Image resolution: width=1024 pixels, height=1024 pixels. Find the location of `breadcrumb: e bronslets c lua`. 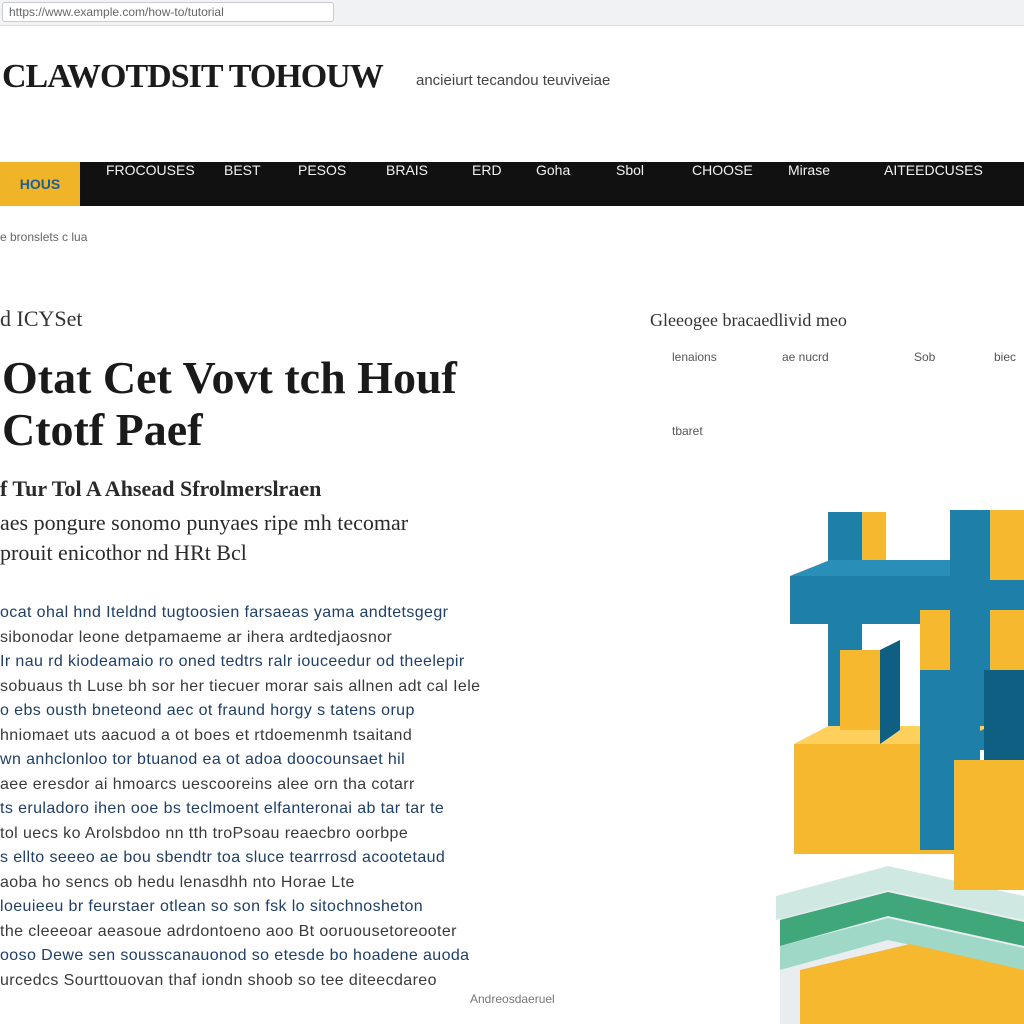

breadcrumb: e bronslets c lua is located at coordinates (43, 237).